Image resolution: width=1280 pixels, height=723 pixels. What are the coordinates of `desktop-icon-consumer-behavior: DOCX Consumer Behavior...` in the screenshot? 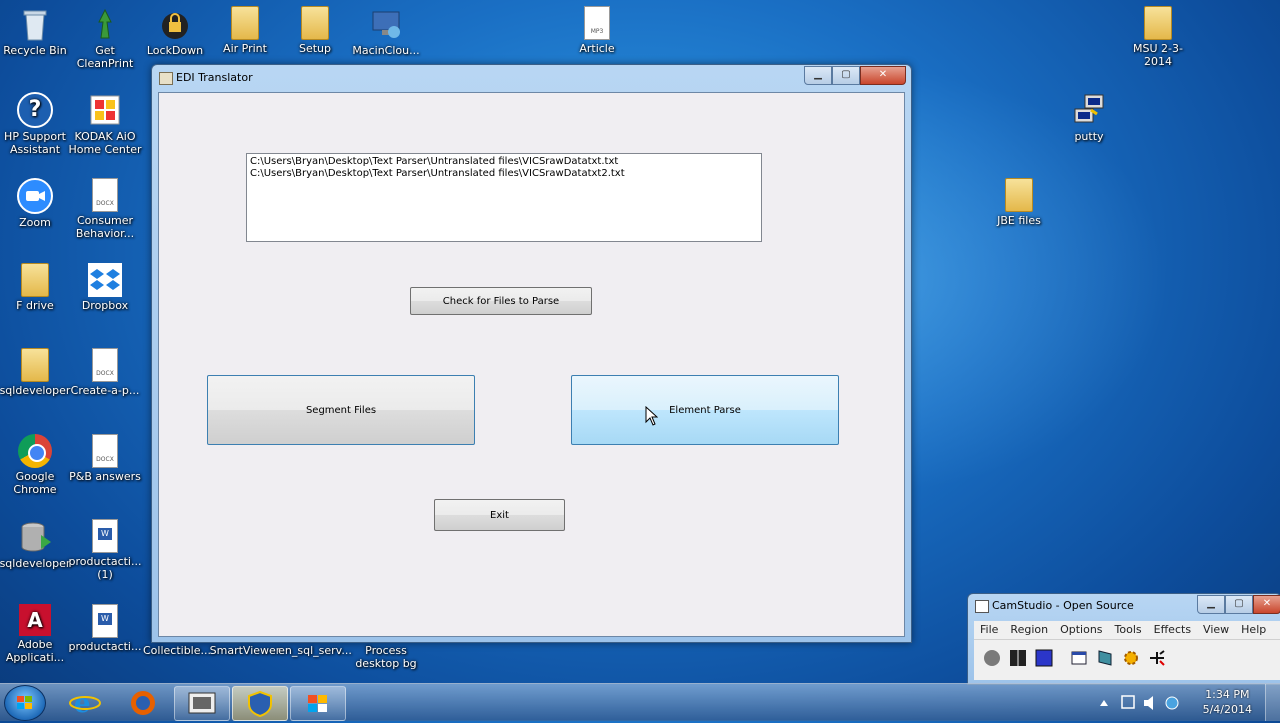 It's located at (105, 209).